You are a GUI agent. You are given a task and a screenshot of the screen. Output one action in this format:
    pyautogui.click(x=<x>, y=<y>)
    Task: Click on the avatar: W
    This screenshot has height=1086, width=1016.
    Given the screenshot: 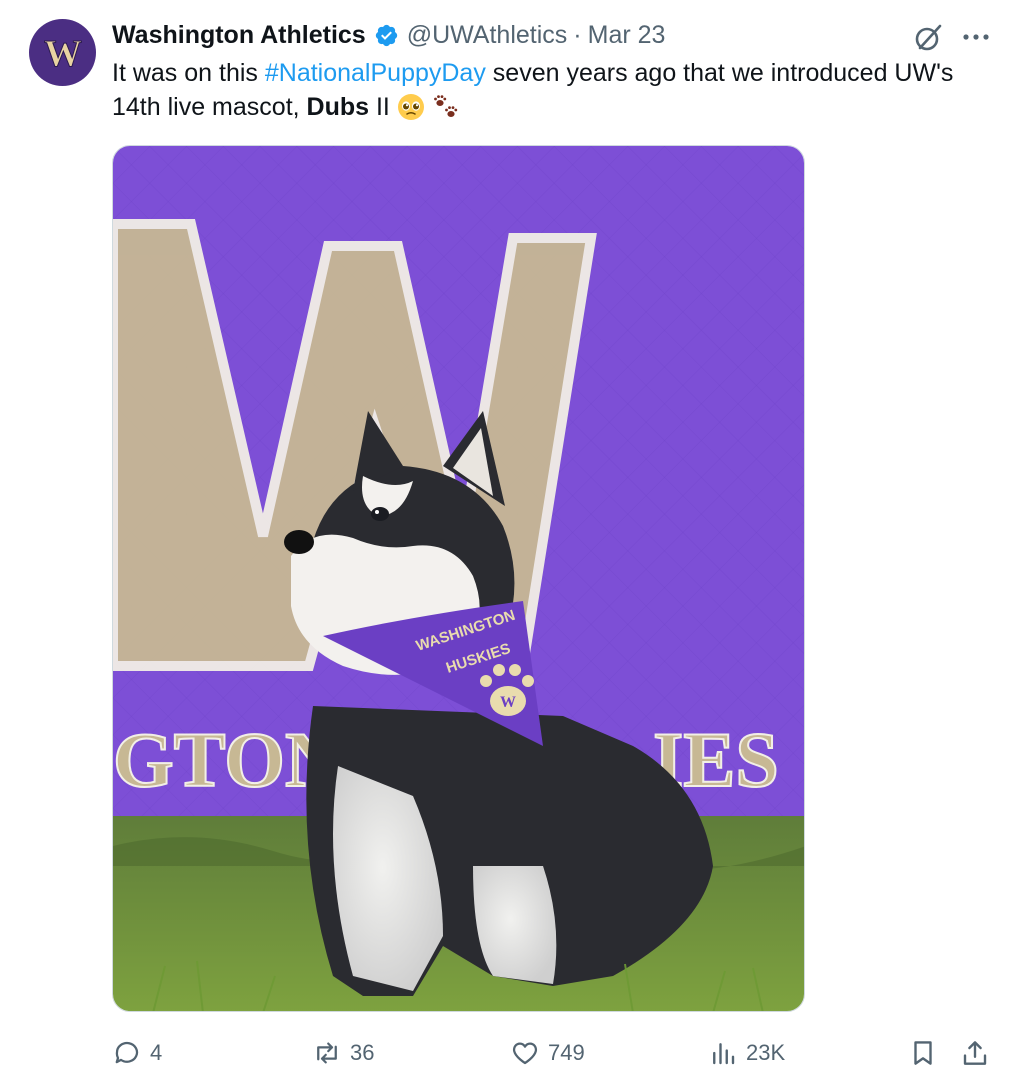 What is the action you would take?
    pyautogui.click(x=62, y=52)
    